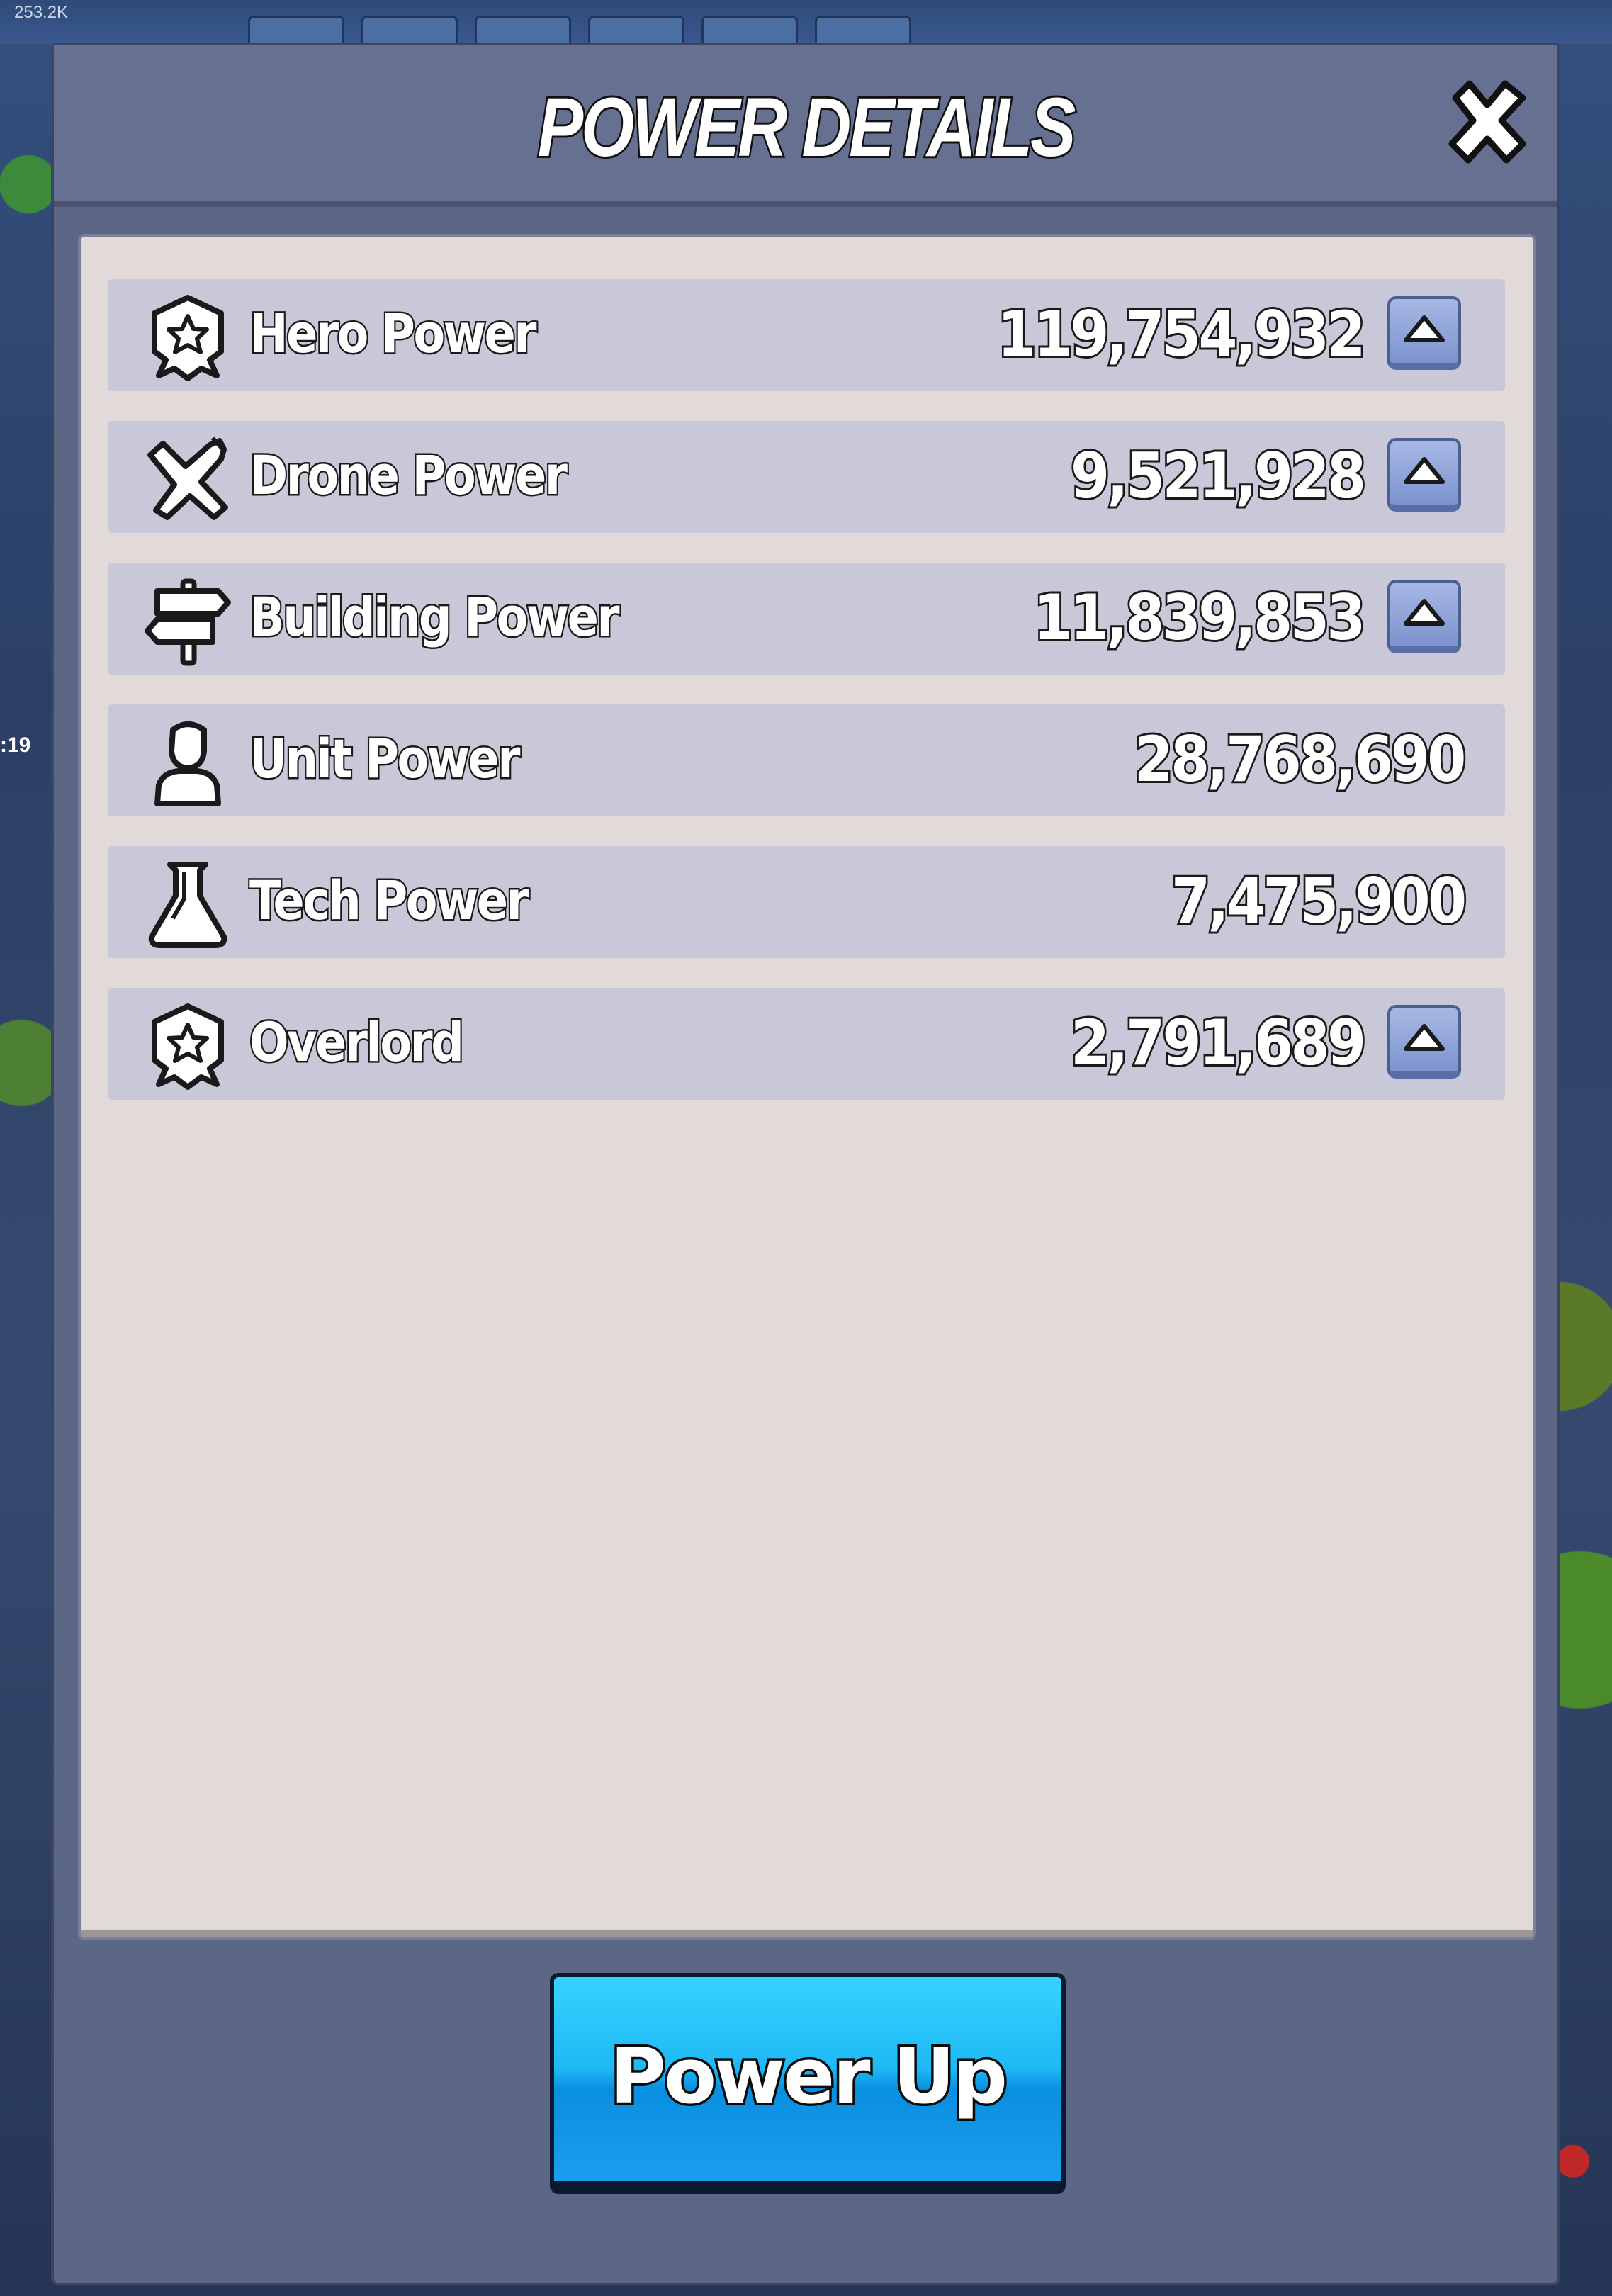 This screenshot has height=2296, width=1612. I want to click on row-label: Building Power, so click(434, 617).